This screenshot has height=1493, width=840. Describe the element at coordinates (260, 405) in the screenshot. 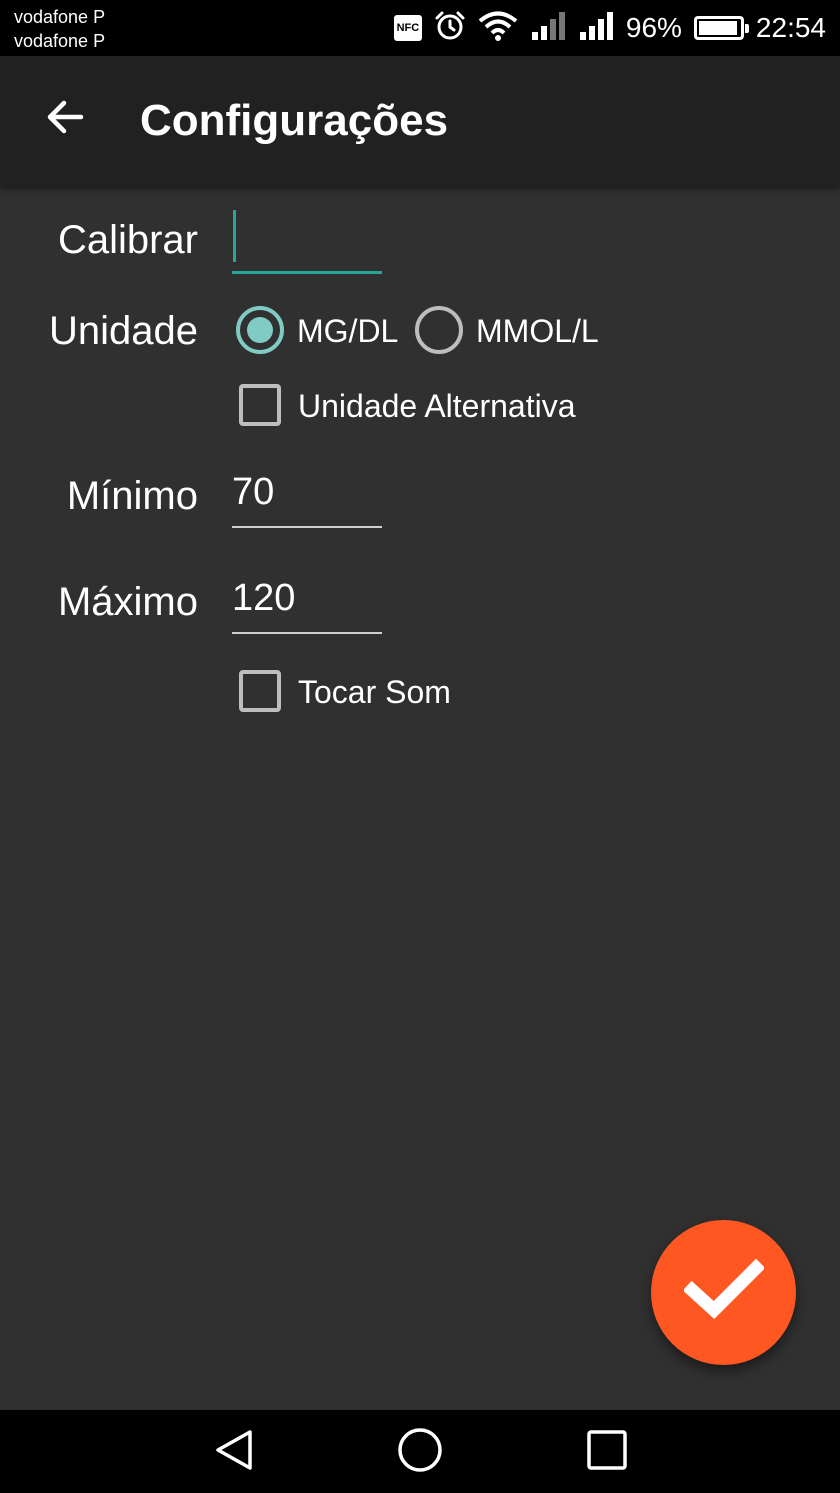

I see `alt-unit-checkbox` at that location.